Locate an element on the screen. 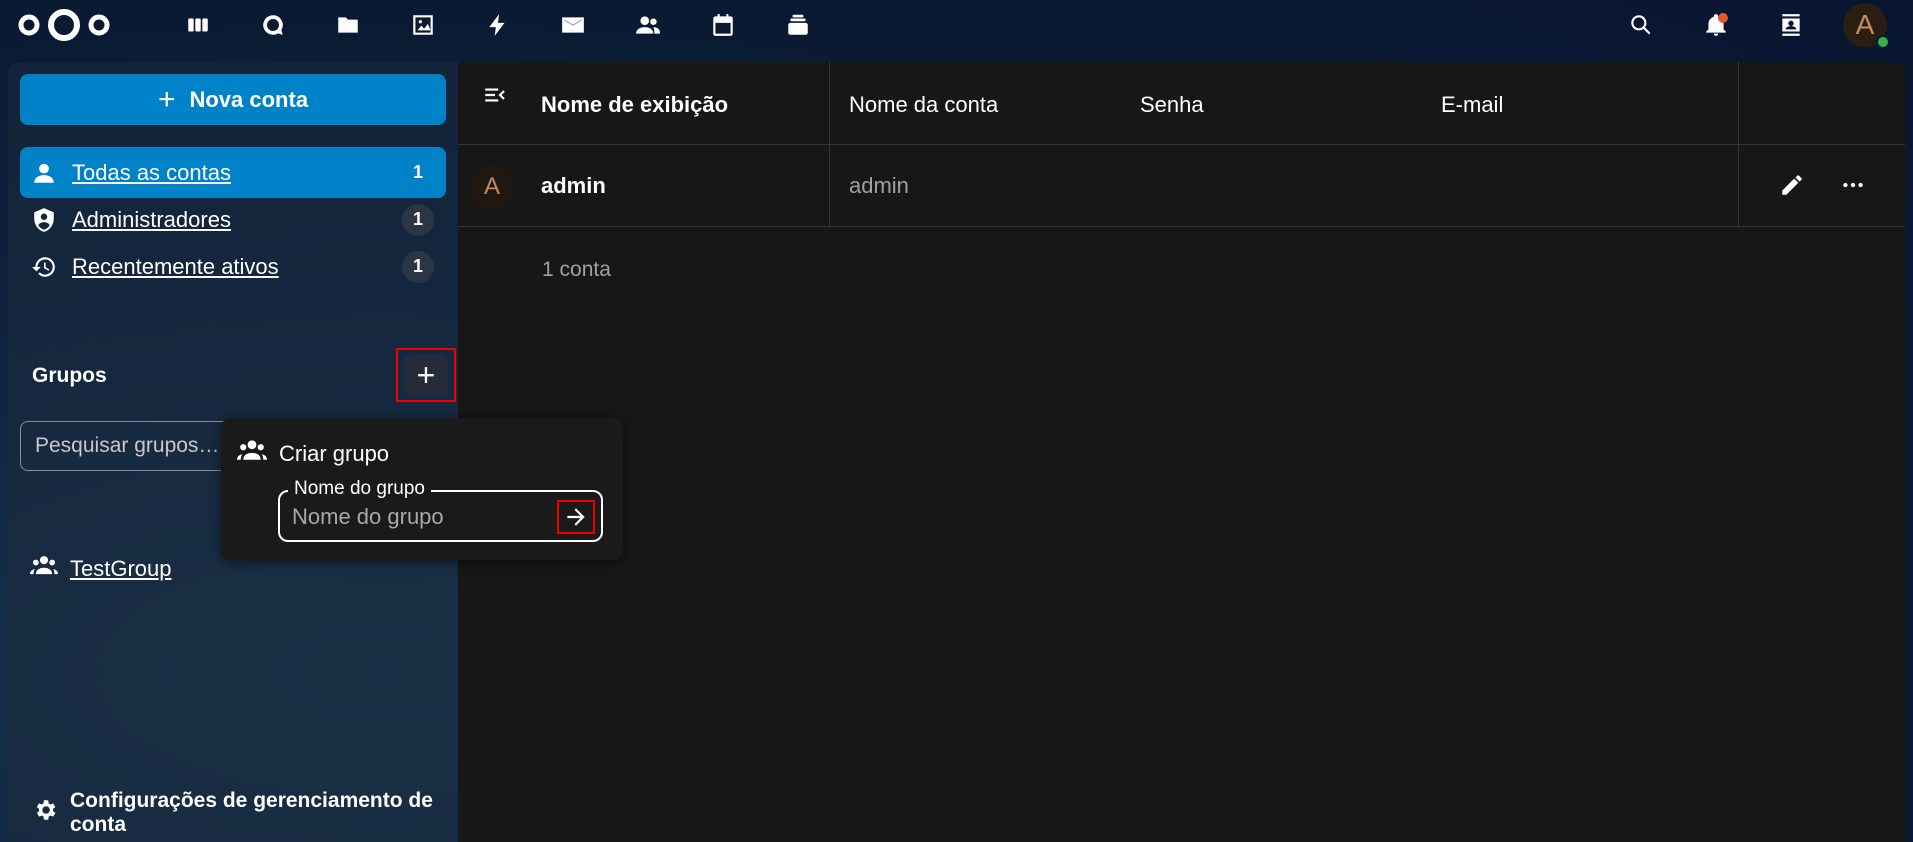 The image size is (1913, 842). group-search-input is located at coordinates (137, 446).